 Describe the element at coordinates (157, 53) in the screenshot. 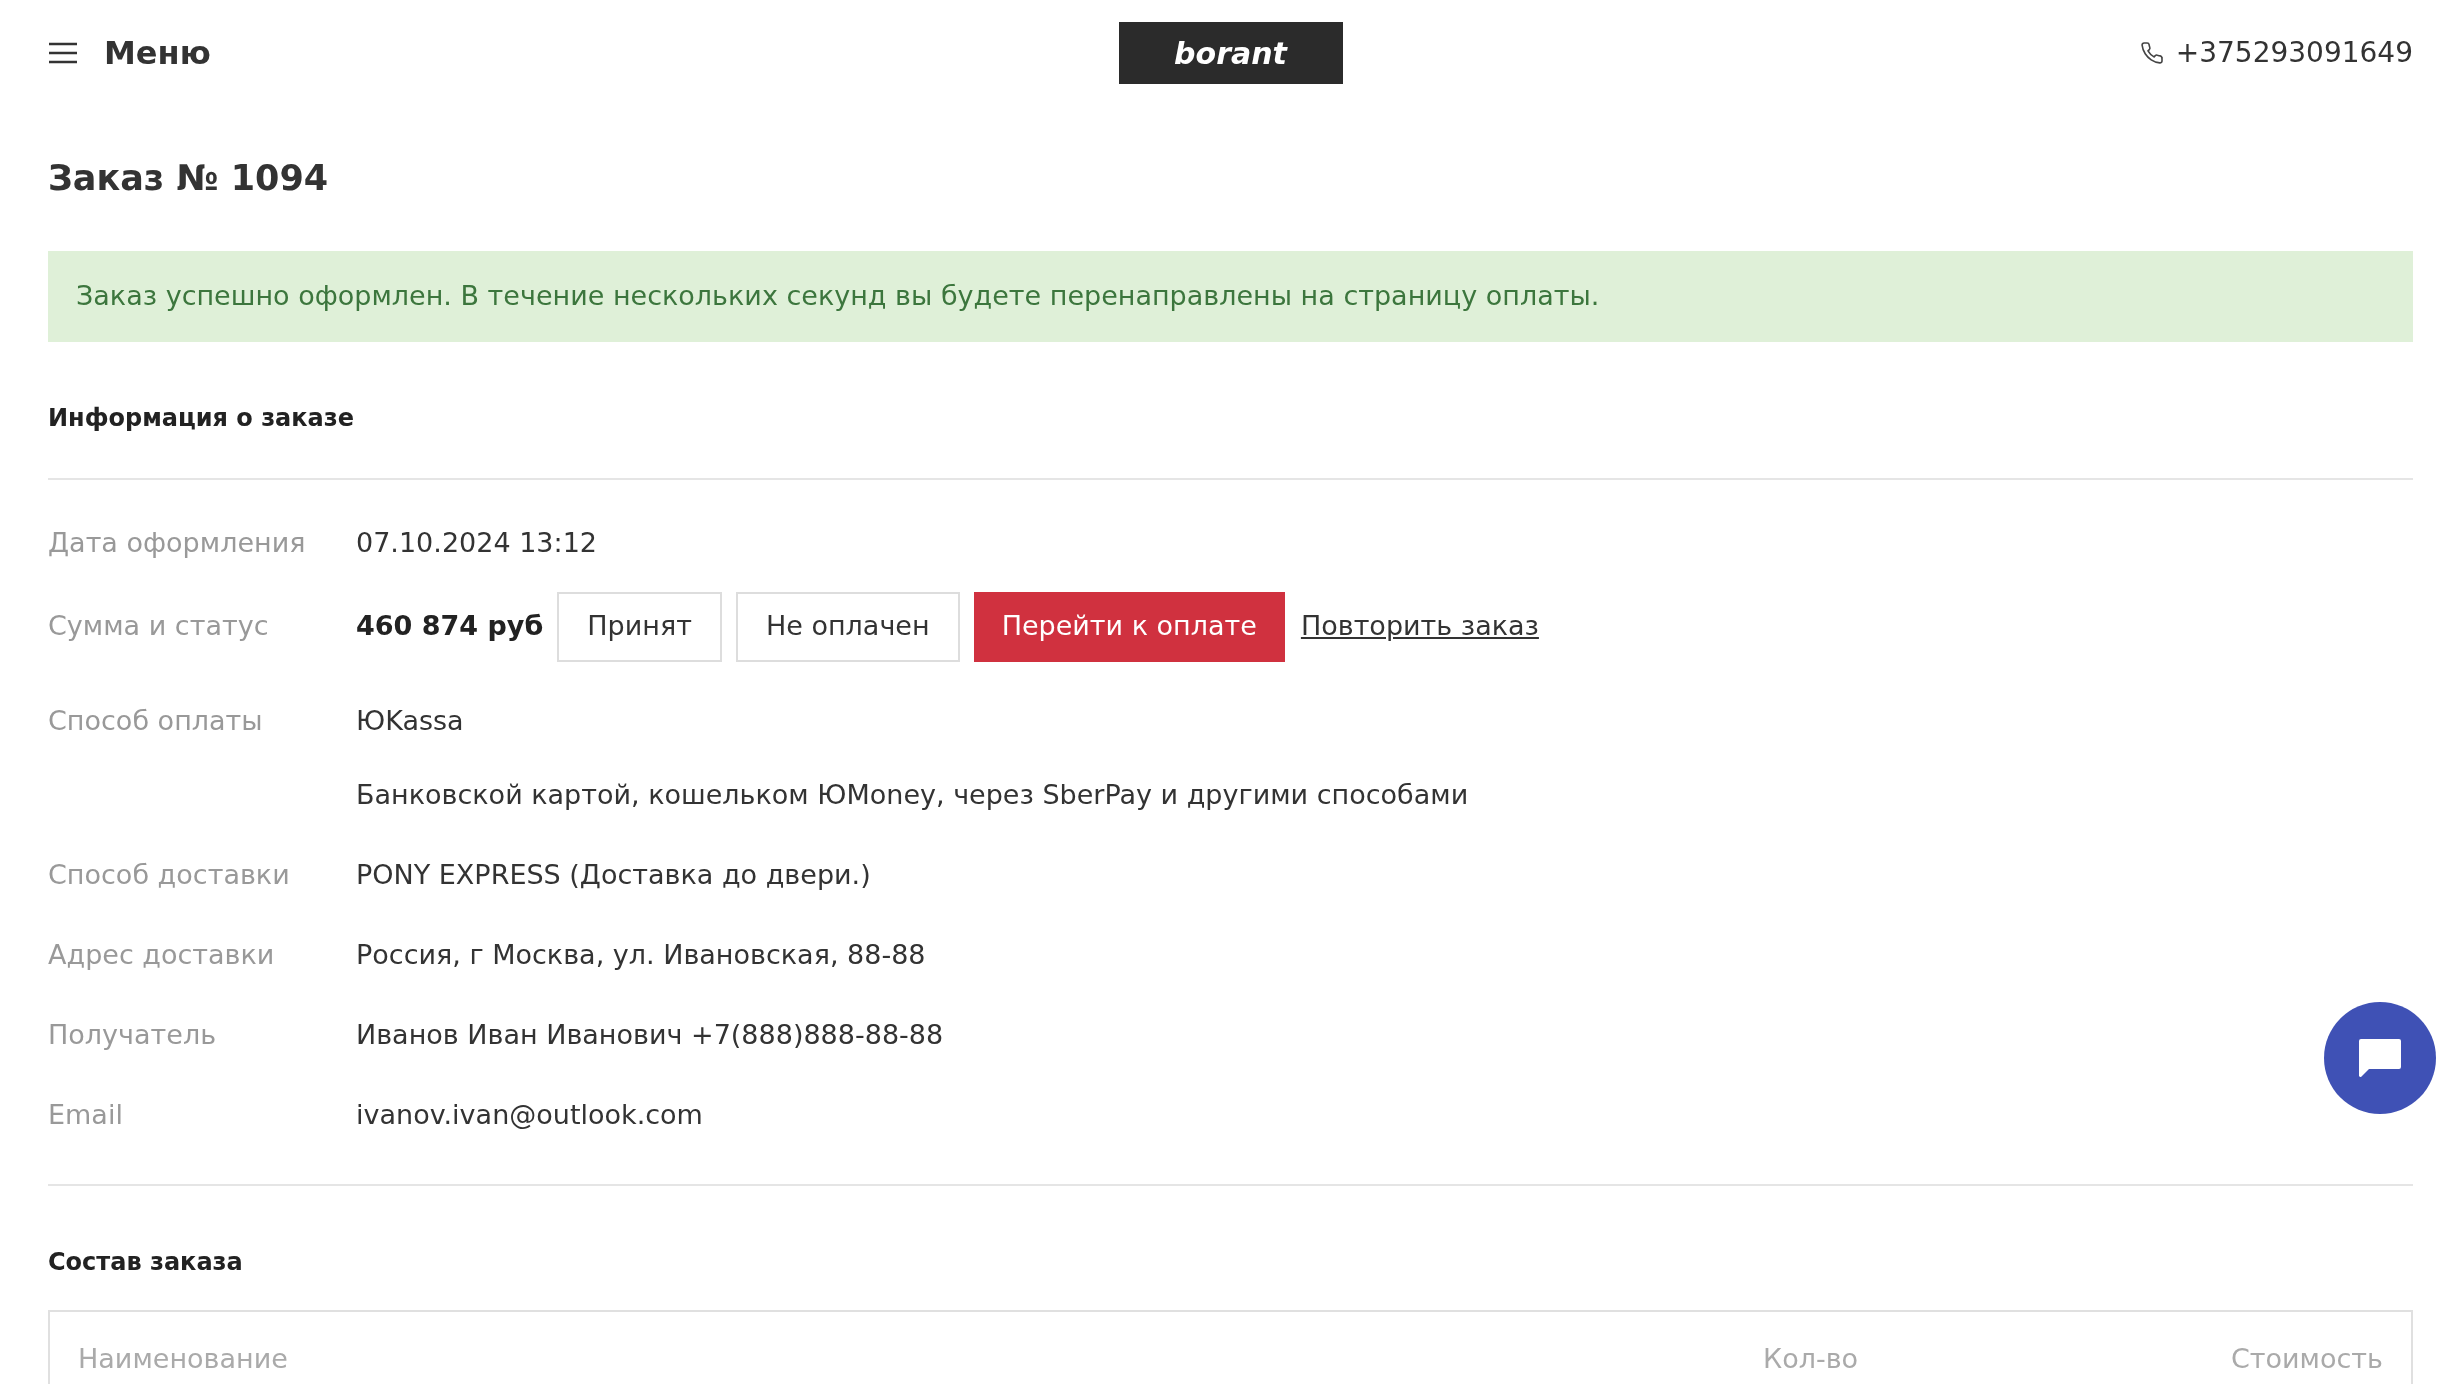

I see `menu-label: Меню` at that location.